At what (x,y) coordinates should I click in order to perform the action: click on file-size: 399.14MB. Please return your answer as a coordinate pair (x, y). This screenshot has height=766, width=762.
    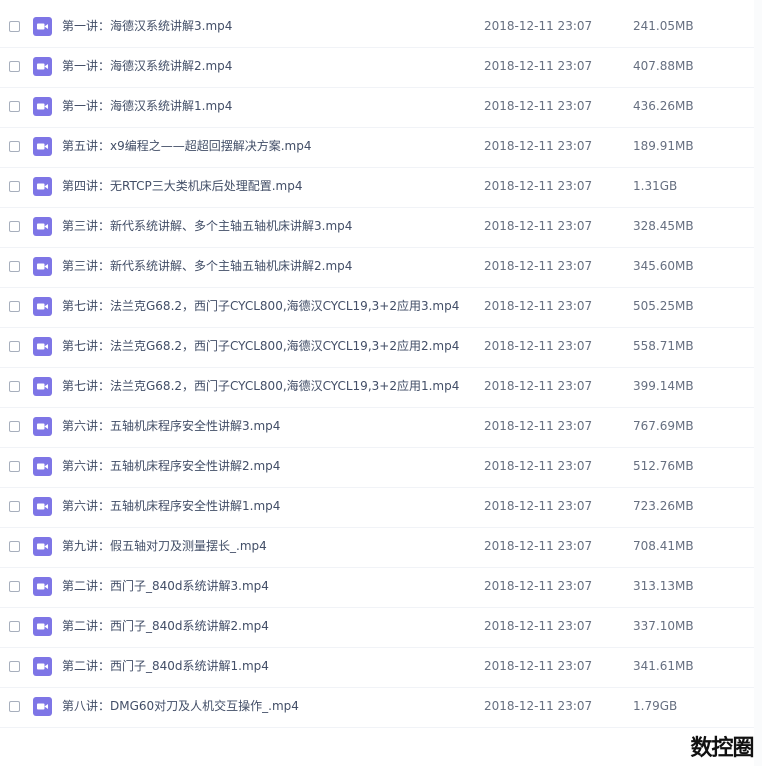
    Looking at the image, I should click on (663, 386).